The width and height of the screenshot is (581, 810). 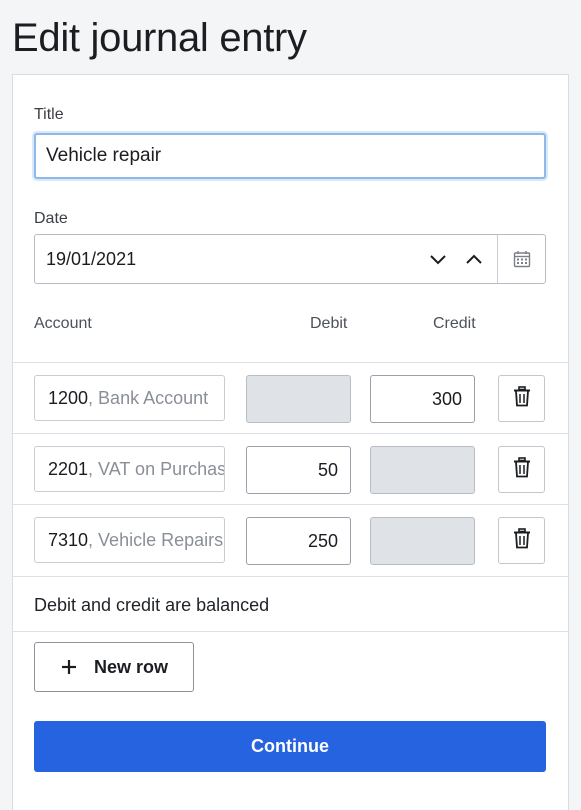 I want to click on account-field: 2201, VAT on Purchases, so click(x=129, y=469).